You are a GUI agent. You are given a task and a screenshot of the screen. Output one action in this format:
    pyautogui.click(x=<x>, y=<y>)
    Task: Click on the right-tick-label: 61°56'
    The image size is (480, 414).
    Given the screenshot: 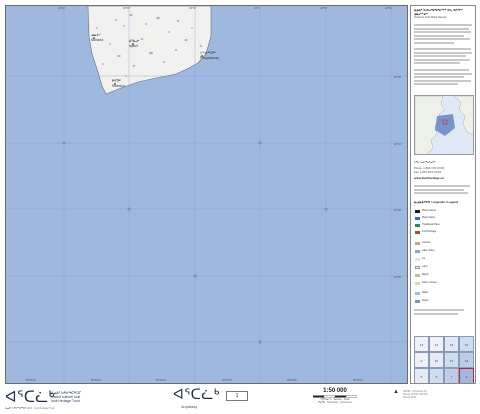 What is the action you would take?
    pyautogui.click(x=398, y=277)
    